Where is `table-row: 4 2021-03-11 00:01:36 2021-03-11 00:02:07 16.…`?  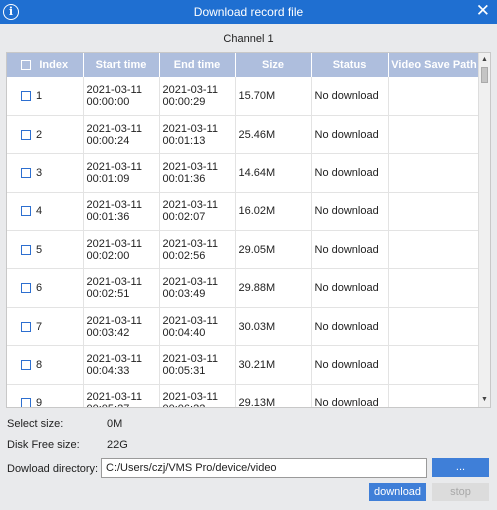 table-row: 4 2021-03-11 00:01:36 2021-03-11 00:02:07 16.… is located at coordinates (244, 212).